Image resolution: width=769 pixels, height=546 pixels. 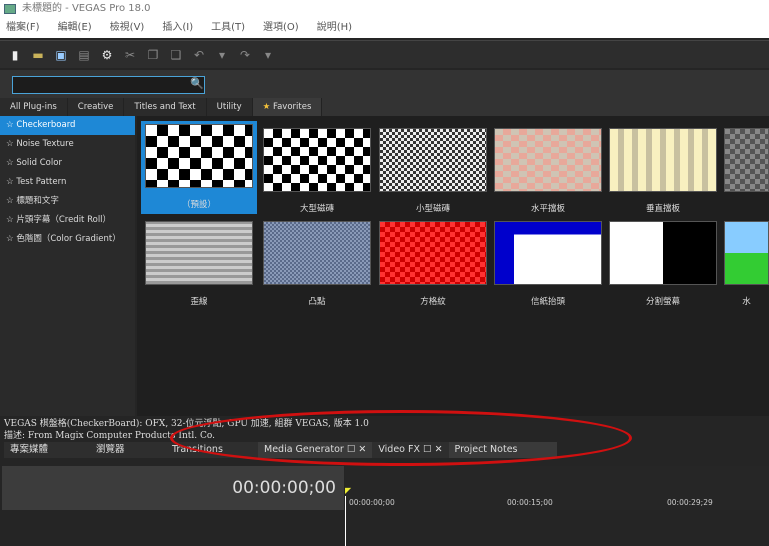 I want to click on preset-label: 水平擋板, so click(x=547, y=209).